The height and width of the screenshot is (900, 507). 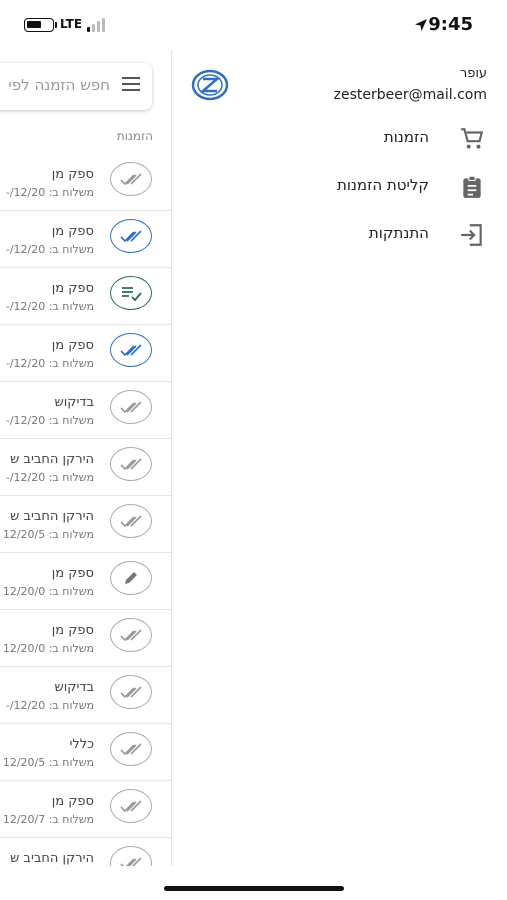 What do you see at coordinates (71, 24) in the screenshot?
I see `carrier-label: LTE` at bounding box center [71, 24].